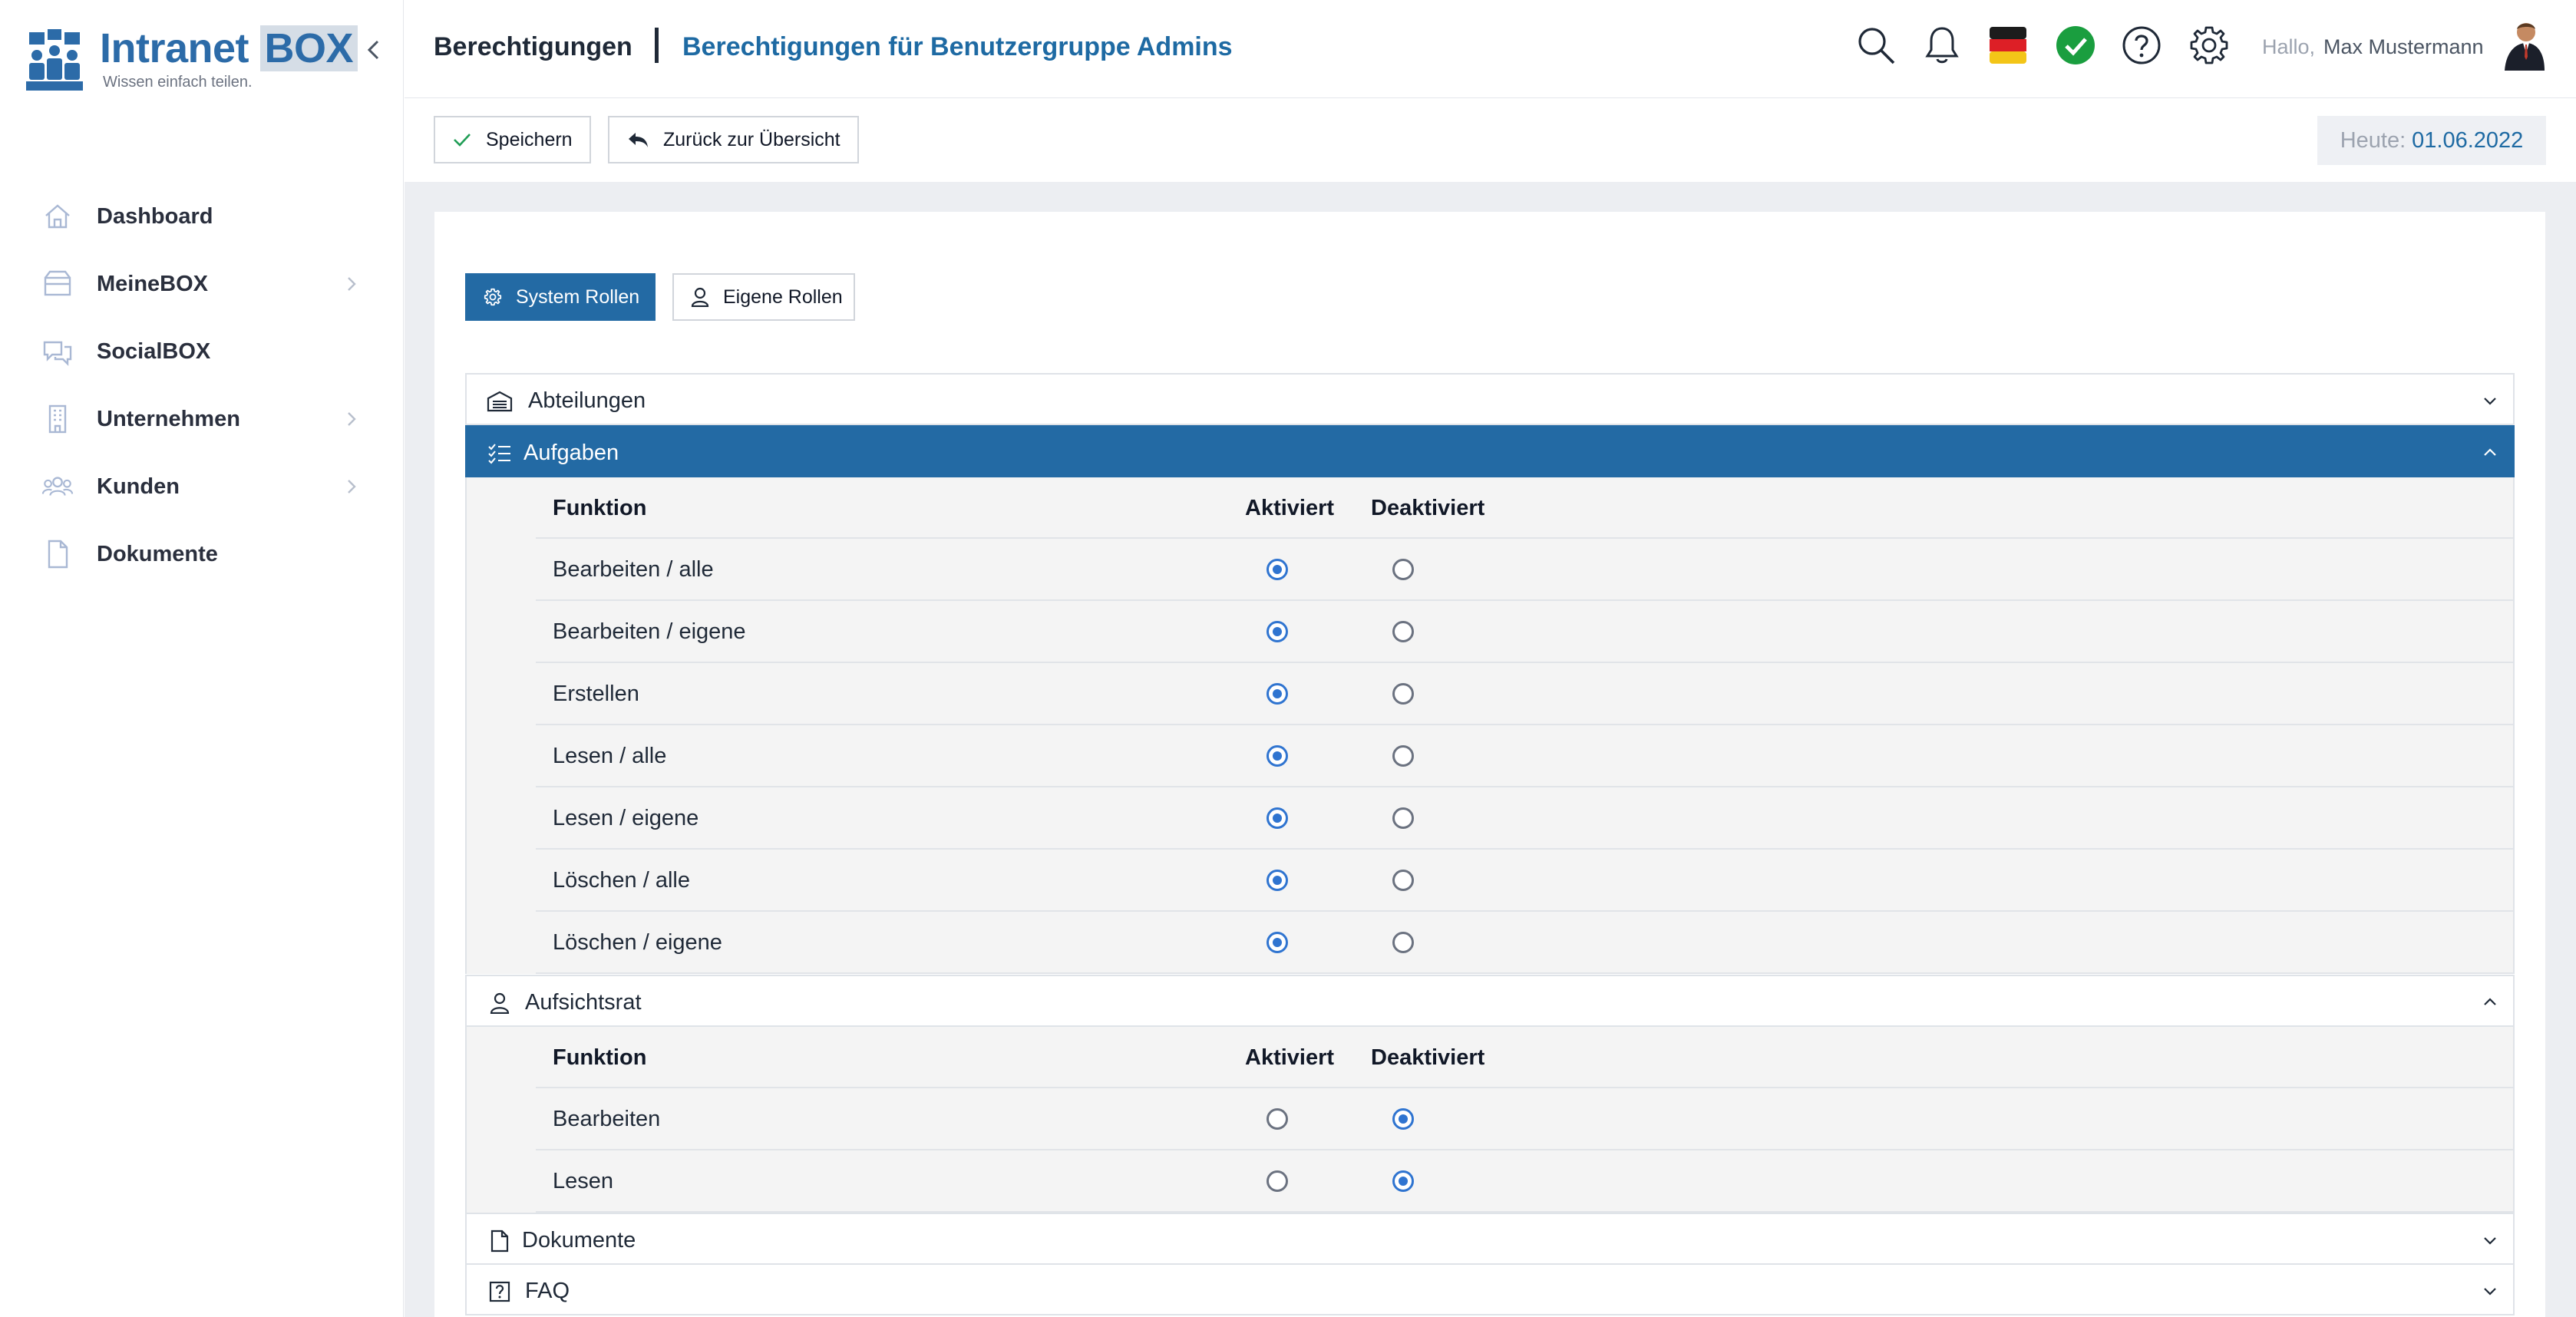 The image size is (2576, 1317). What do you see at coordinates (583, 1002) in the screenshot?
I see `section-title: Aufsichtsrat` at bounding box center [583, 1002].